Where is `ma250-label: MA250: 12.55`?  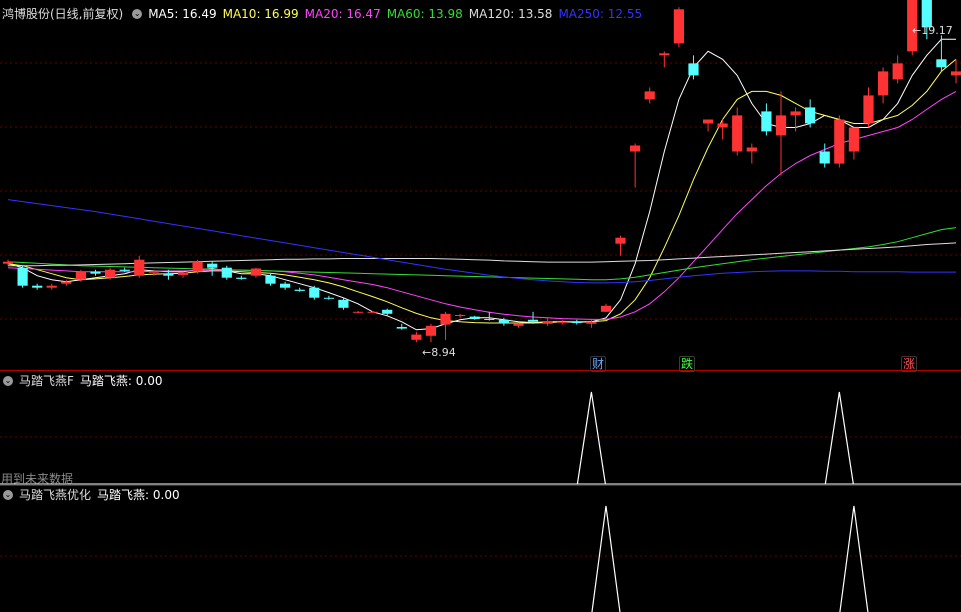 ma250-label: MA250: 12.55 is located at coordinates (600, 14).